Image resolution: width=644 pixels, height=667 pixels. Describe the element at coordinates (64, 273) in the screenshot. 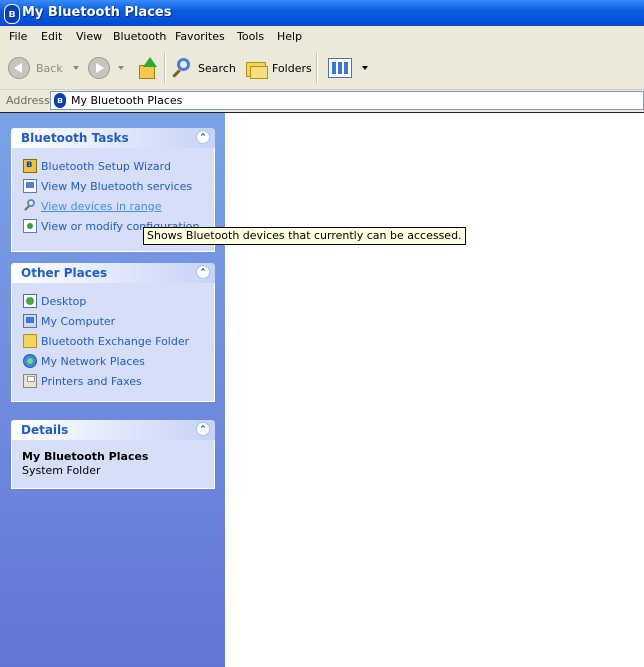

I see `panel-title: Other Places` at that location.